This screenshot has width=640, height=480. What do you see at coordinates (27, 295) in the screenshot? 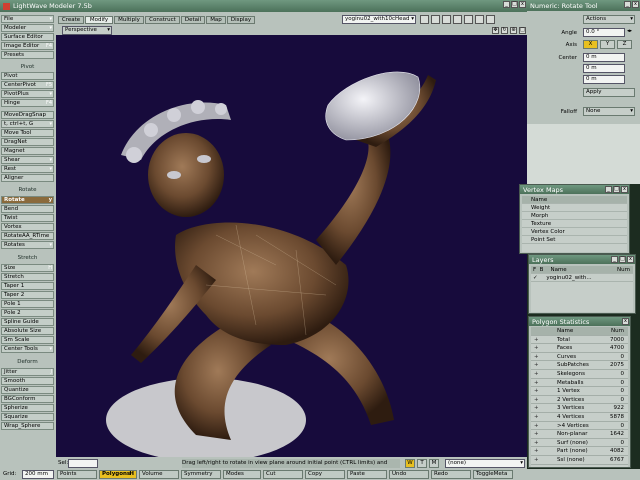
I see `taper2-button: Taper 2` at bounding box center [27, 295].